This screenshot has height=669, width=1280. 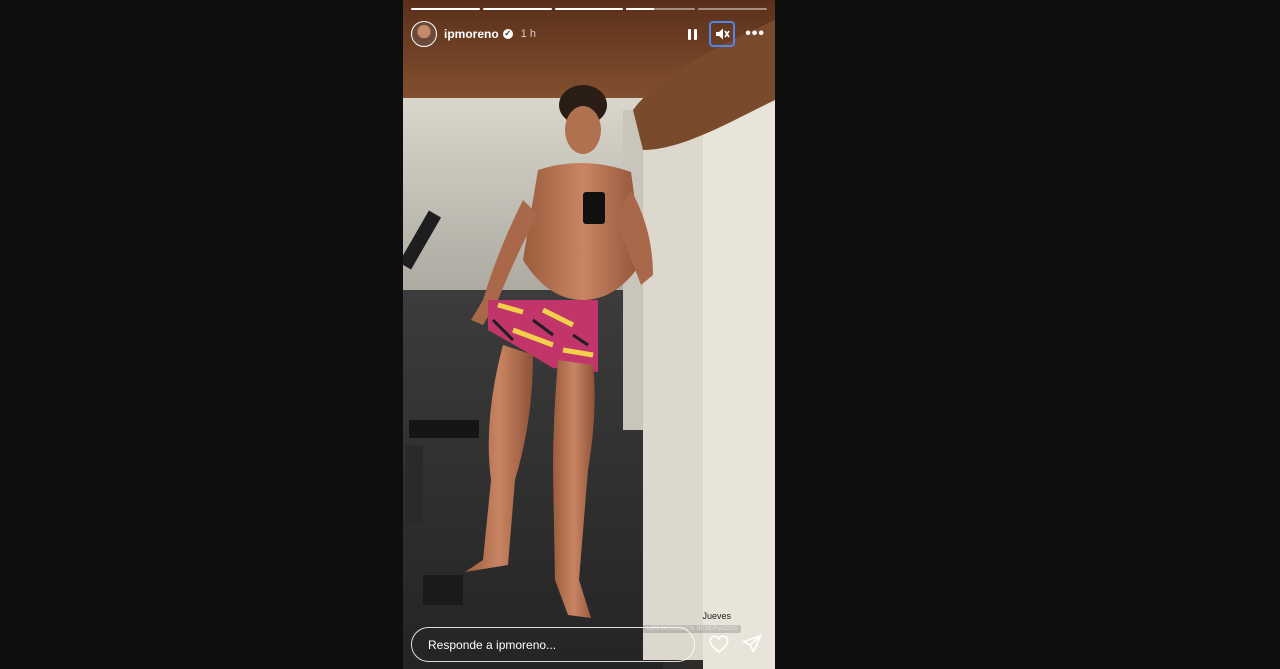 What do you see at coordinates (424, 34) in the screenshot?
I see `avatar` at bounding box center [424, 34].